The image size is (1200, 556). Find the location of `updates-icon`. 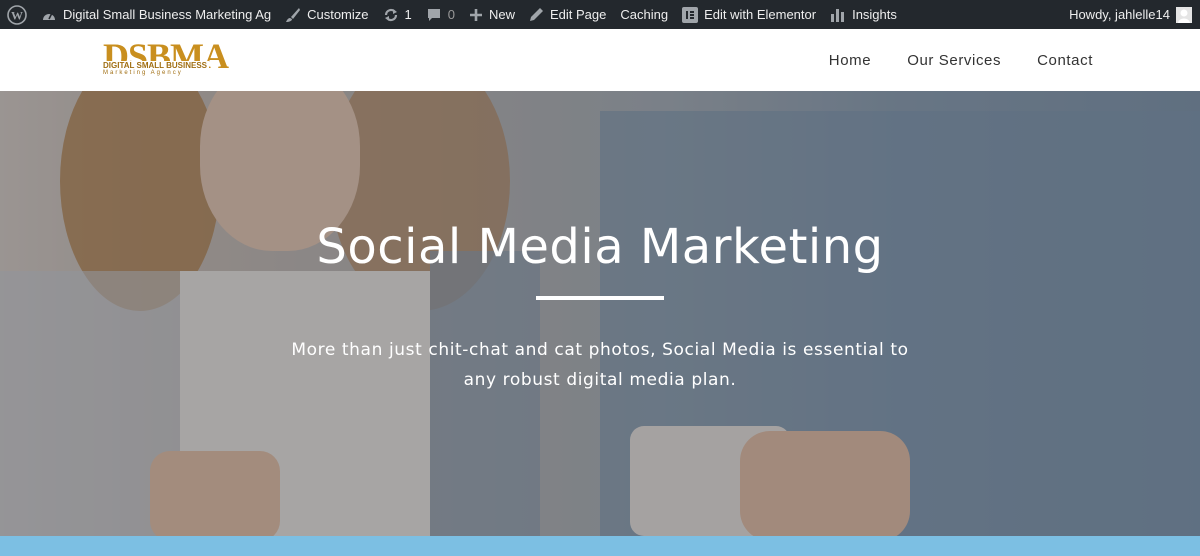

updates-icon is located at coordinates (391, 15).